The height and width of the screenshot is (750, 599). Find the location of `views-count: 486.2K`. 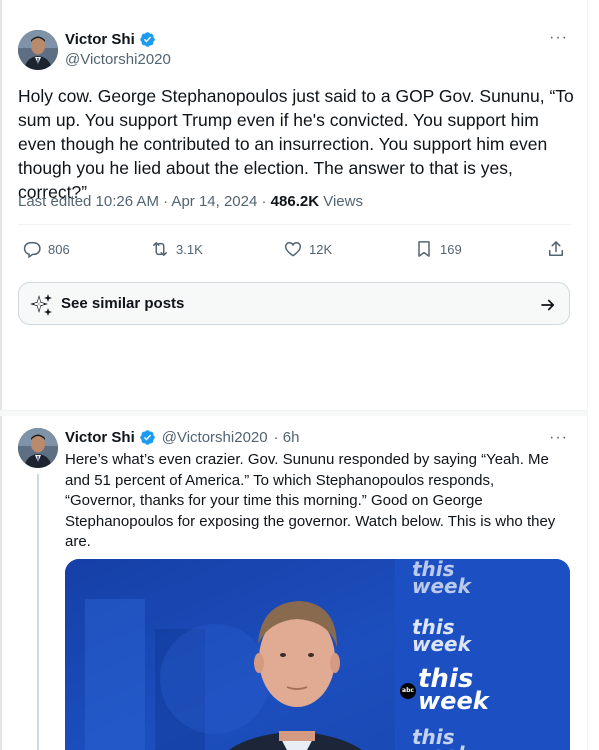

views-count: 486.2K is located at coordinates (295, 201).